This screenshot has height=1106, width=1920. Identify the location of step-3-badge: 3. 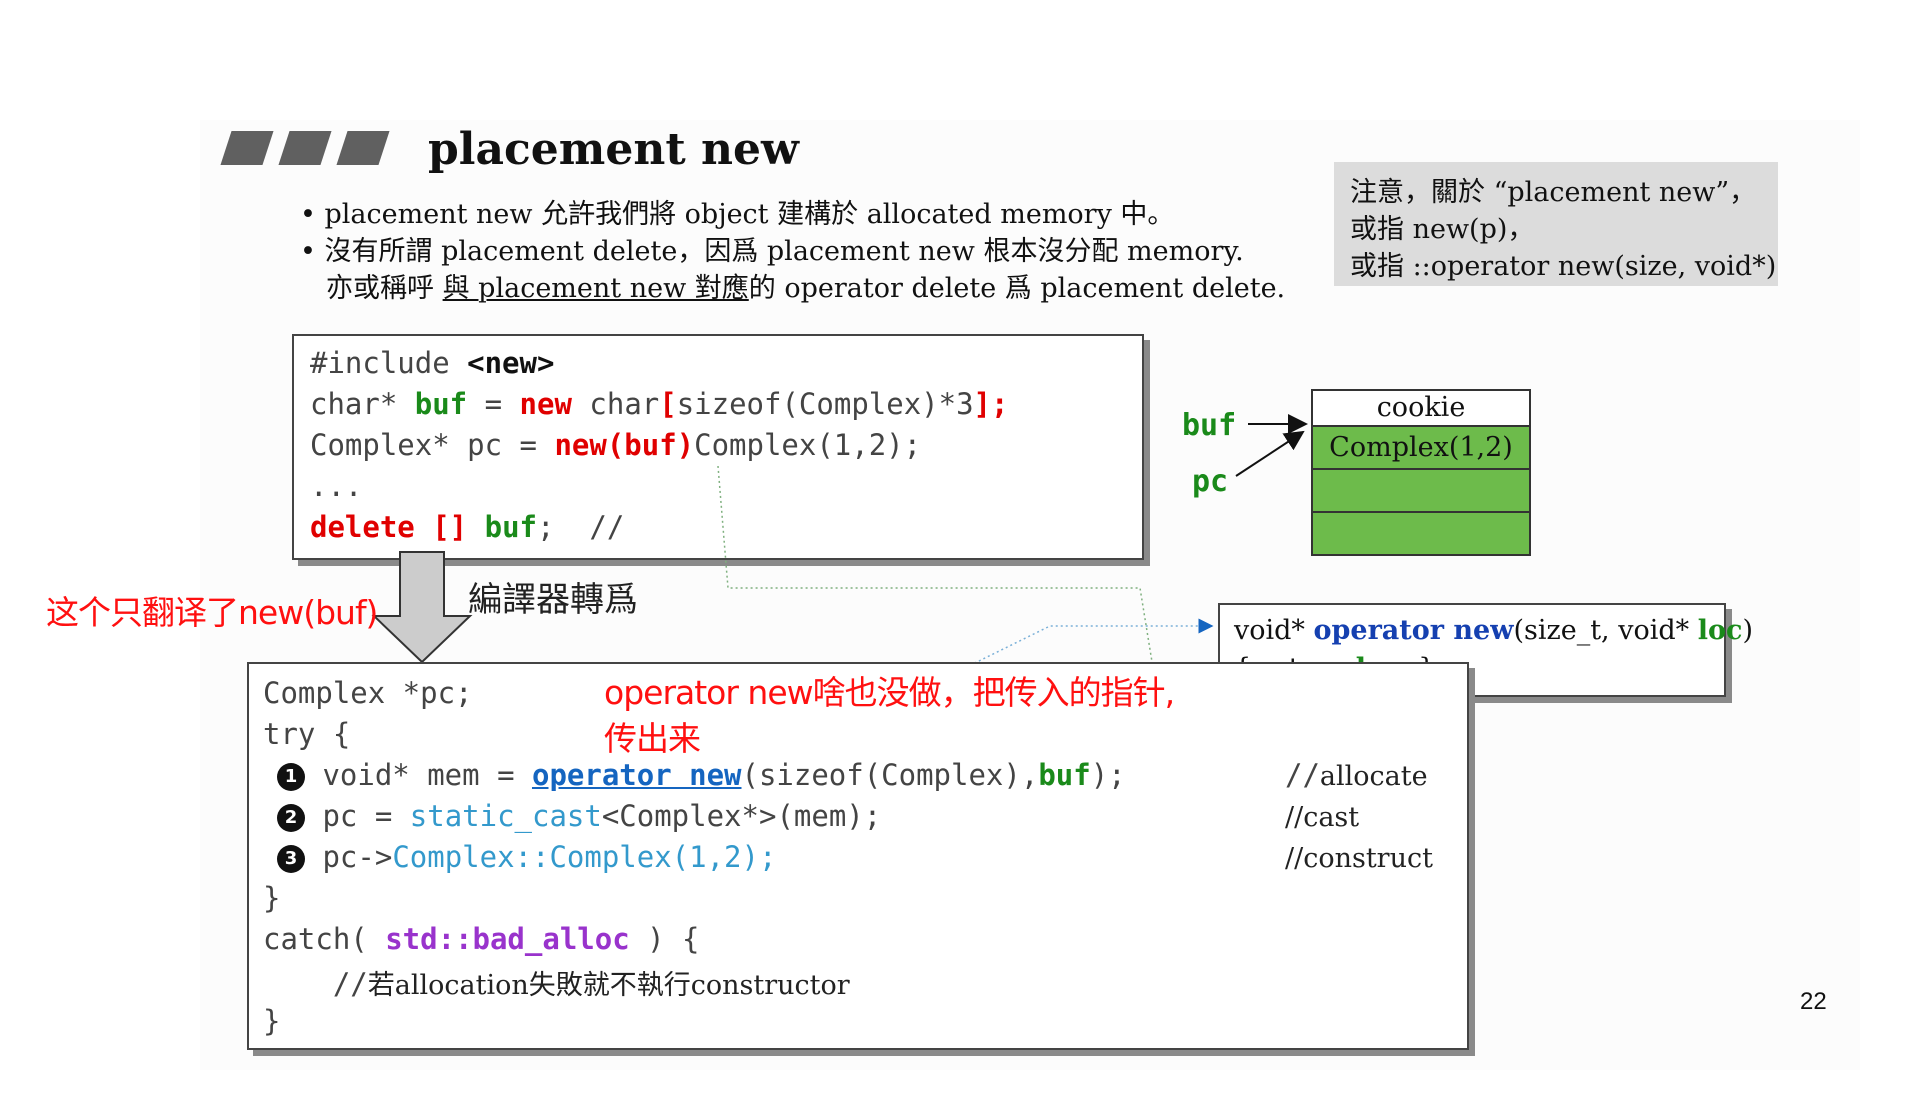
(291, 859).